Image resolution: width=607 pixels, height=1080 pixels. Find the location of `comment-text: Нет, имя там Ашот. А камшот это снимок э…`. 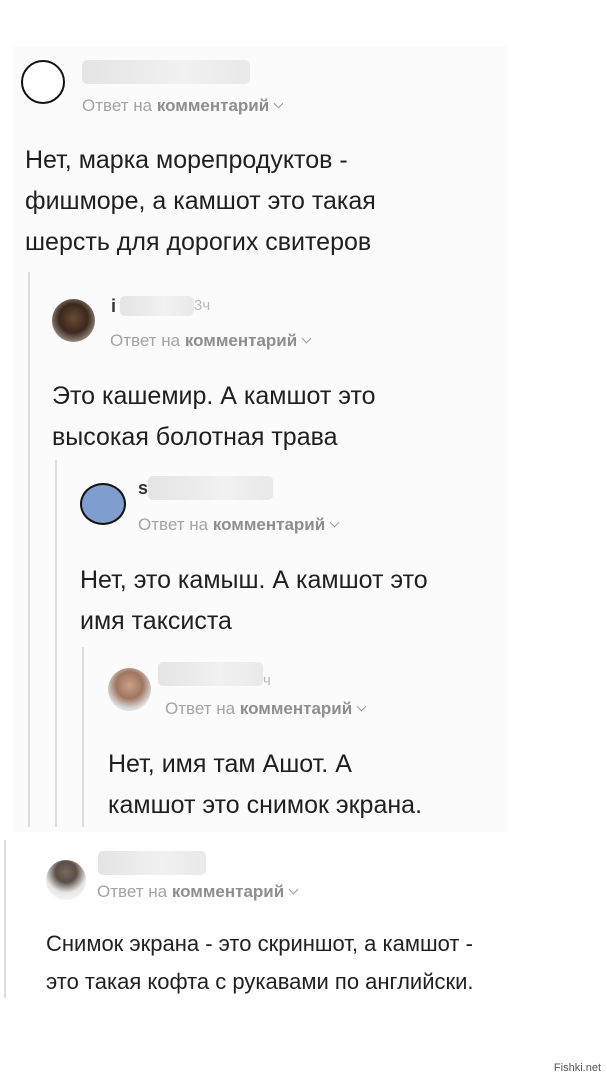

comment-text: Нет, имя там Ашот. А камшот это снимок э… is located at coordinates (265, 784).